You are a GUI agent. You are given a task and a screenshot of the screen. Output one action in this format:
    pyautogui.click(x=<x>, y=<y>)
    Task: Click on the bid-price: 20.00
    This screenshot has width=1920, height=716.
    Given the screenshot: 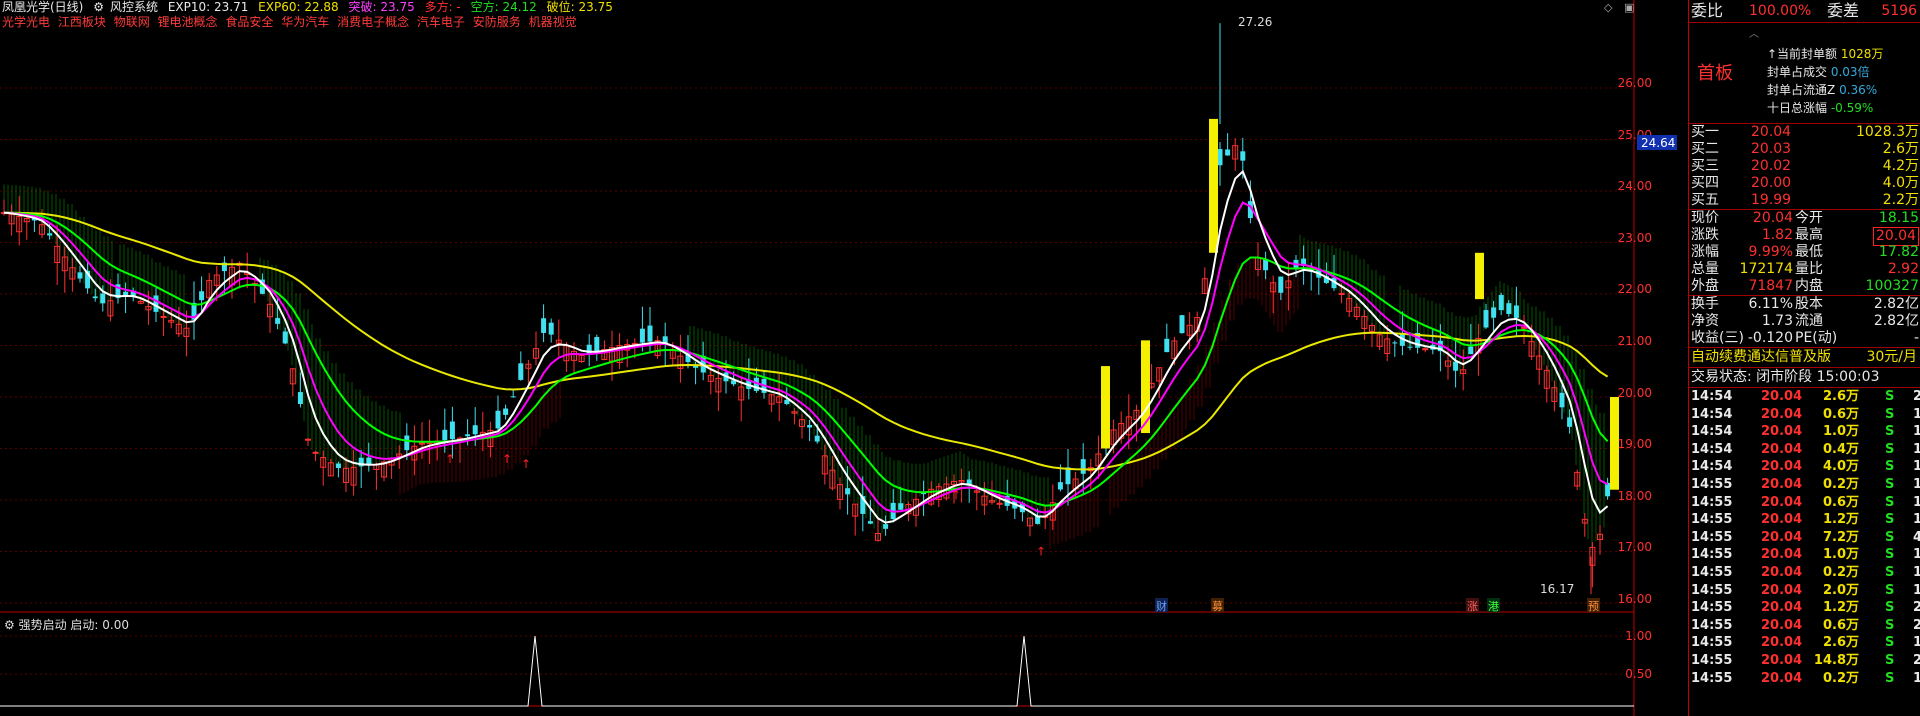 What is the action you would take?
    pyautogui.click(x=1771, y=183)
    